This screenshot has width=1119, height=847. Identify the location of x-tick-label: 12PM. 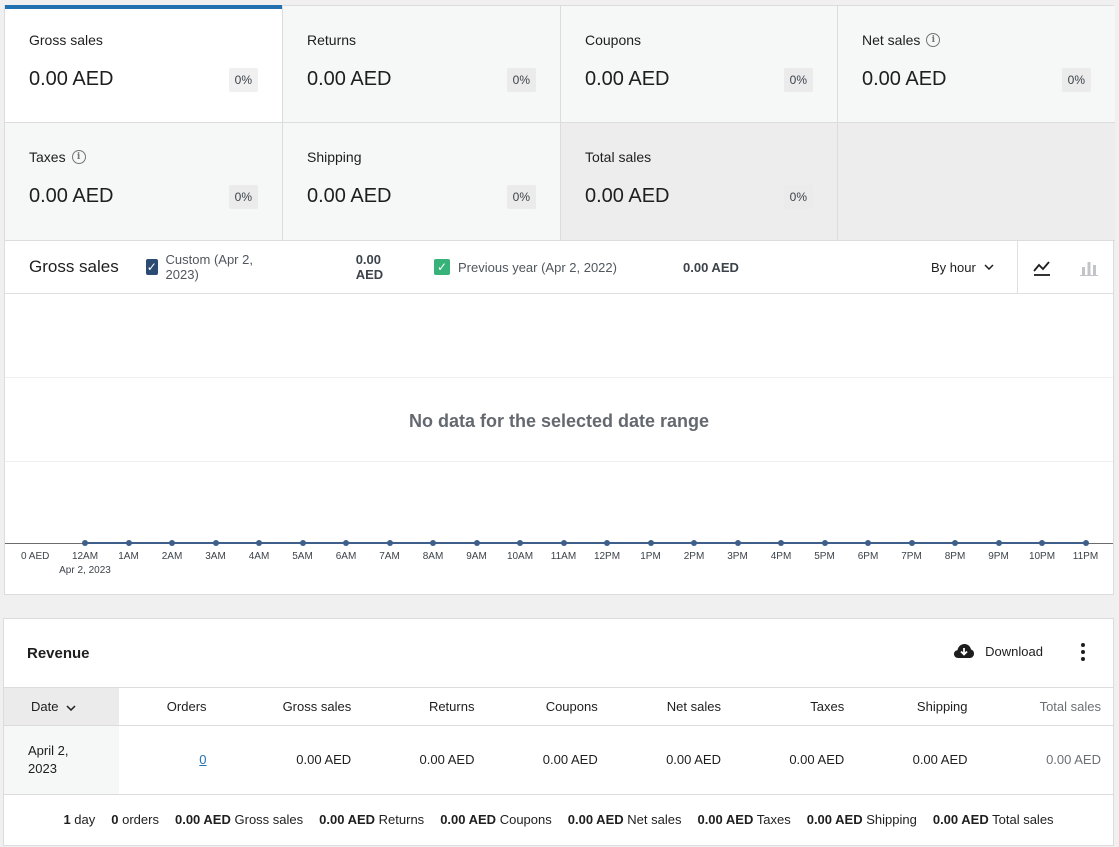
(607, 556).